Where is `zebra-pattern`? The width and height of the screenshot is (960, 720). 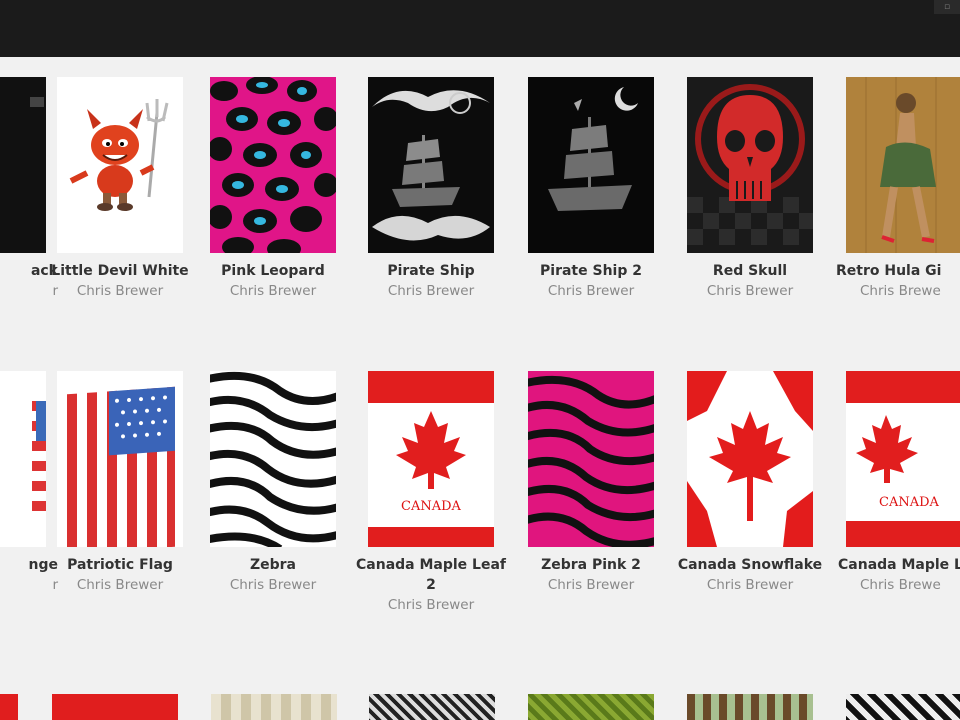
zebra-pattern is located at coordinates (273, 459).